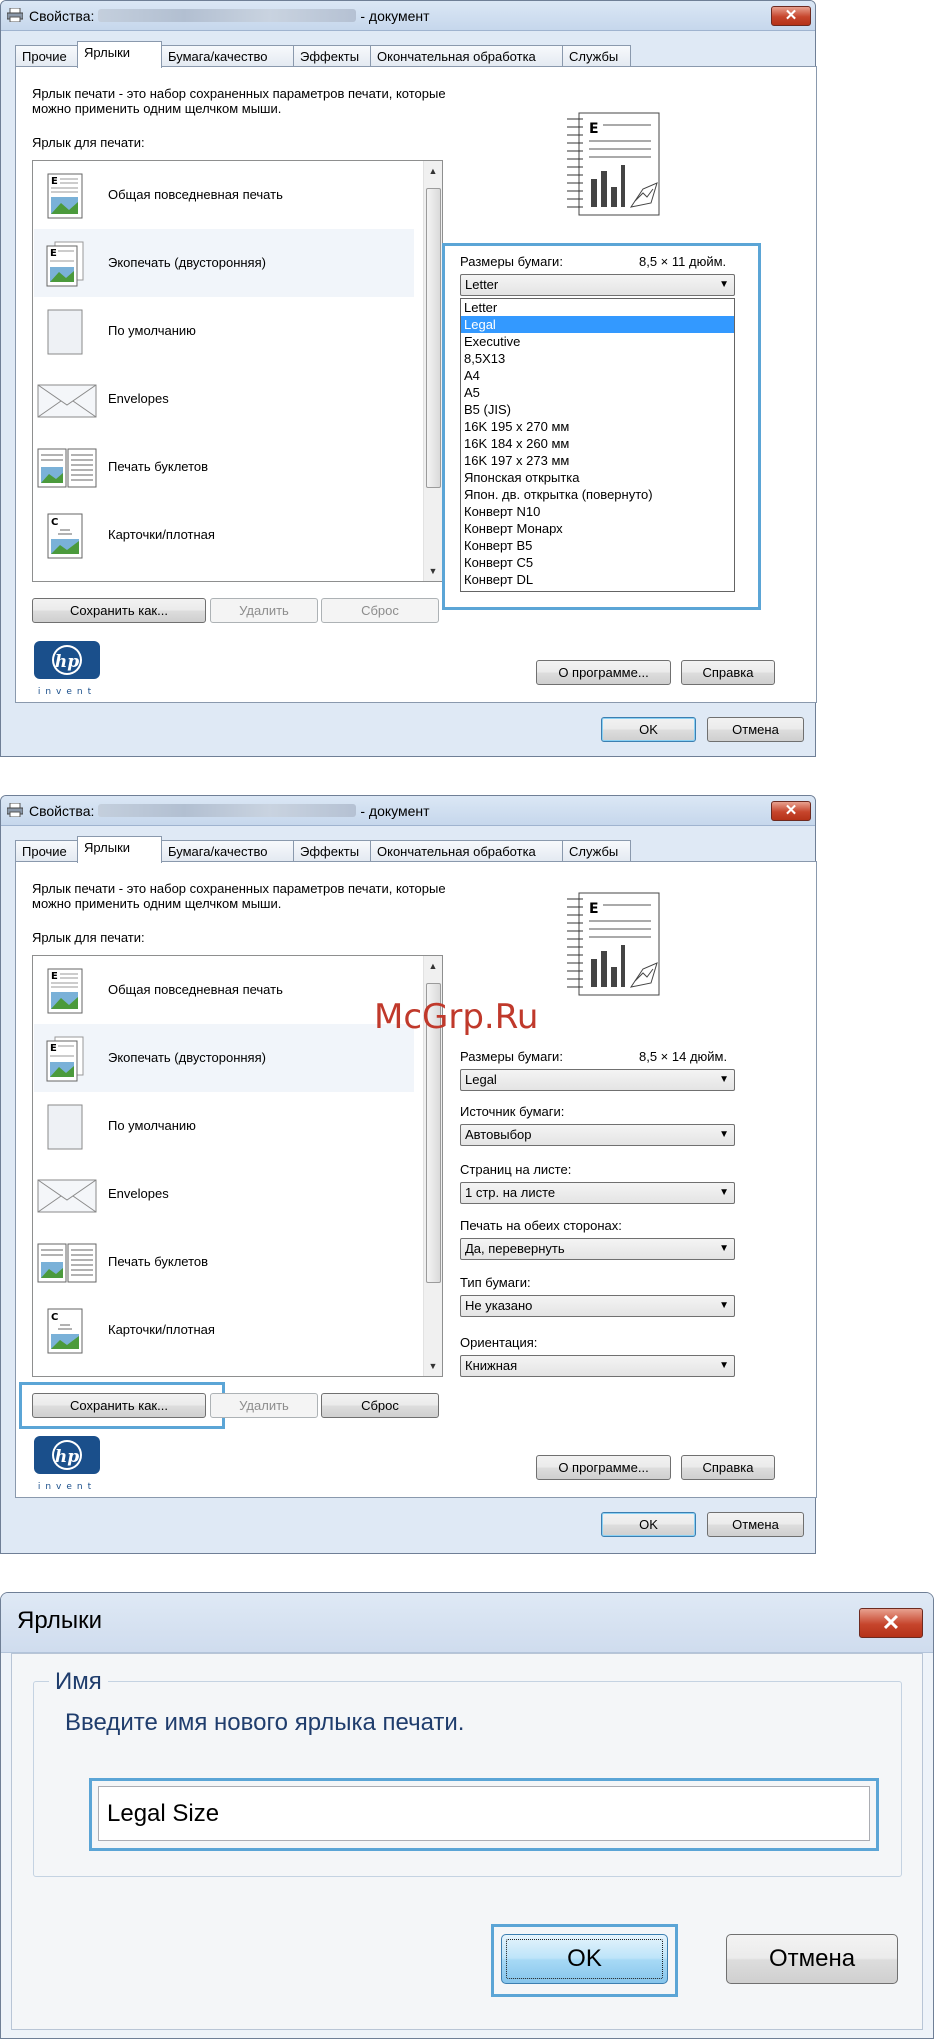 This screenshot has width=937, height=2041. I want to click on pages-per-sheet-select: 1 стр. на листе ▼, so click(597, 1193).